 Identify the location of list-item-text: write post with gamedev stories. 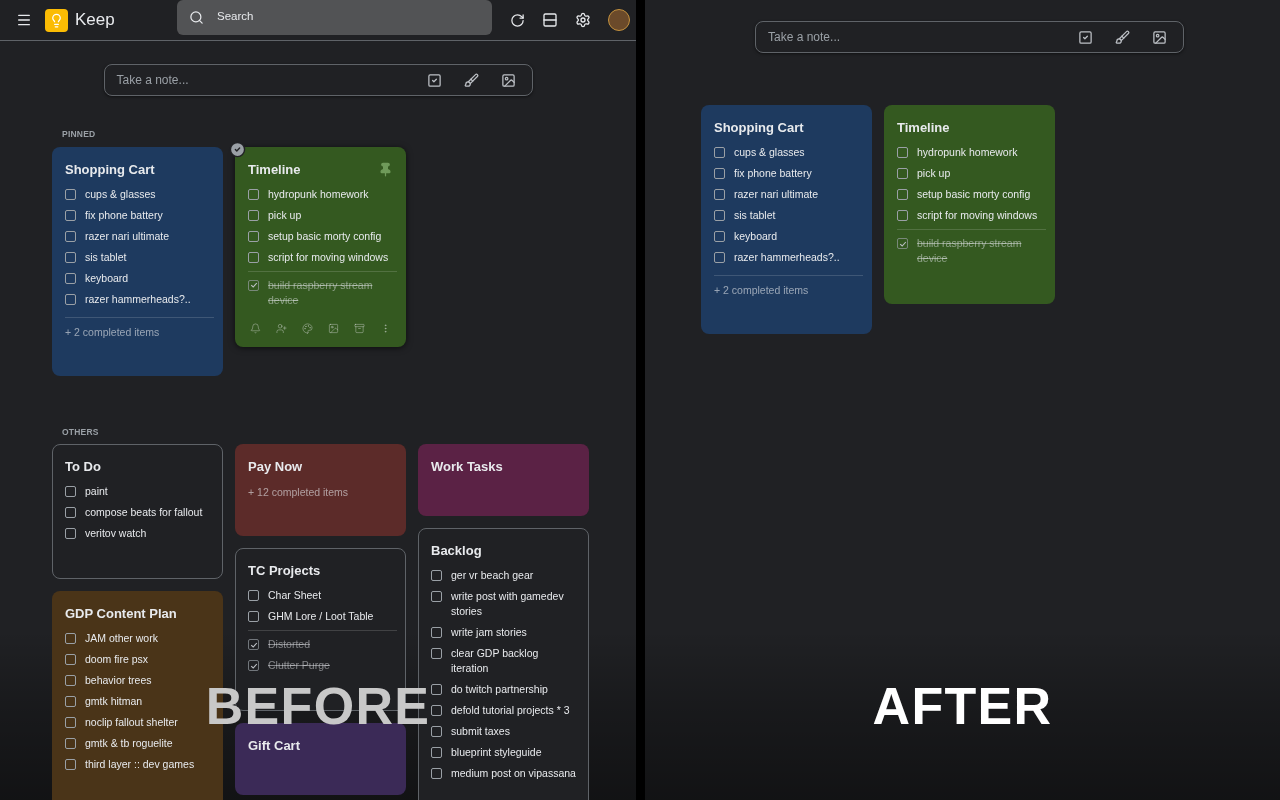
(508, 604).